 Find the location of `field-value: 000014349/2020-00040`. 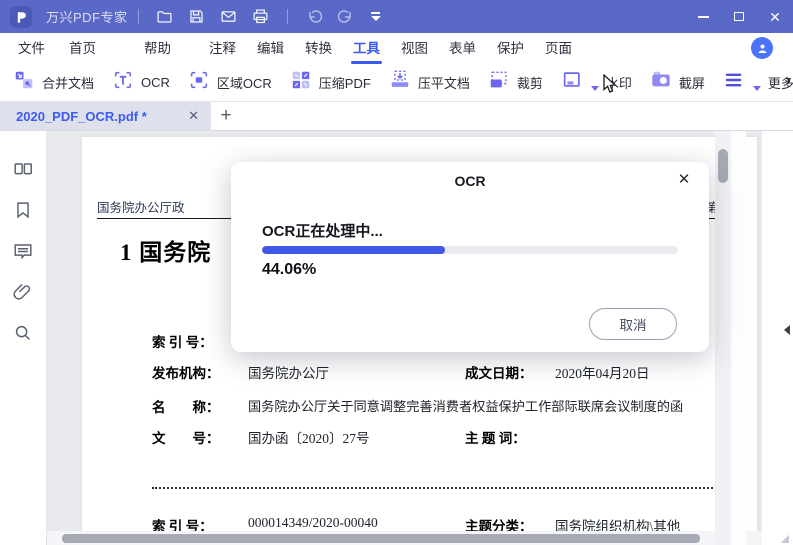

field-value: 000014349/2020-00040 is located at coordinates (313, 522).